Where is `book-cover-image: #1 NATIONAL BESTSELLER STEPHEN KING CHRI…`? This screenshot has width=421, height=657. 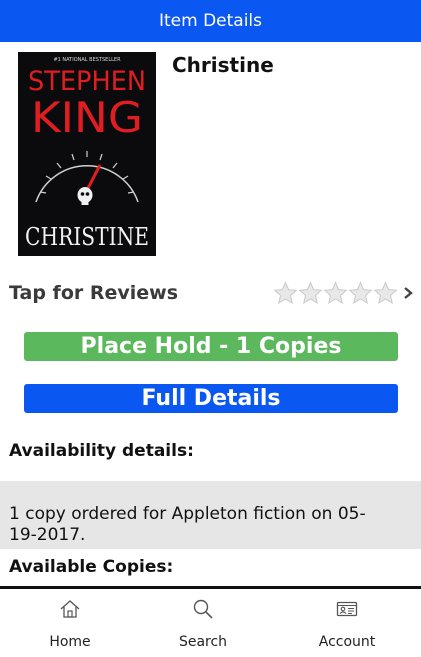
book-cover-image: #1 NATIONAL BESTSELLER STEPHEN KING CHRI… is located at coordinates (87, 154).